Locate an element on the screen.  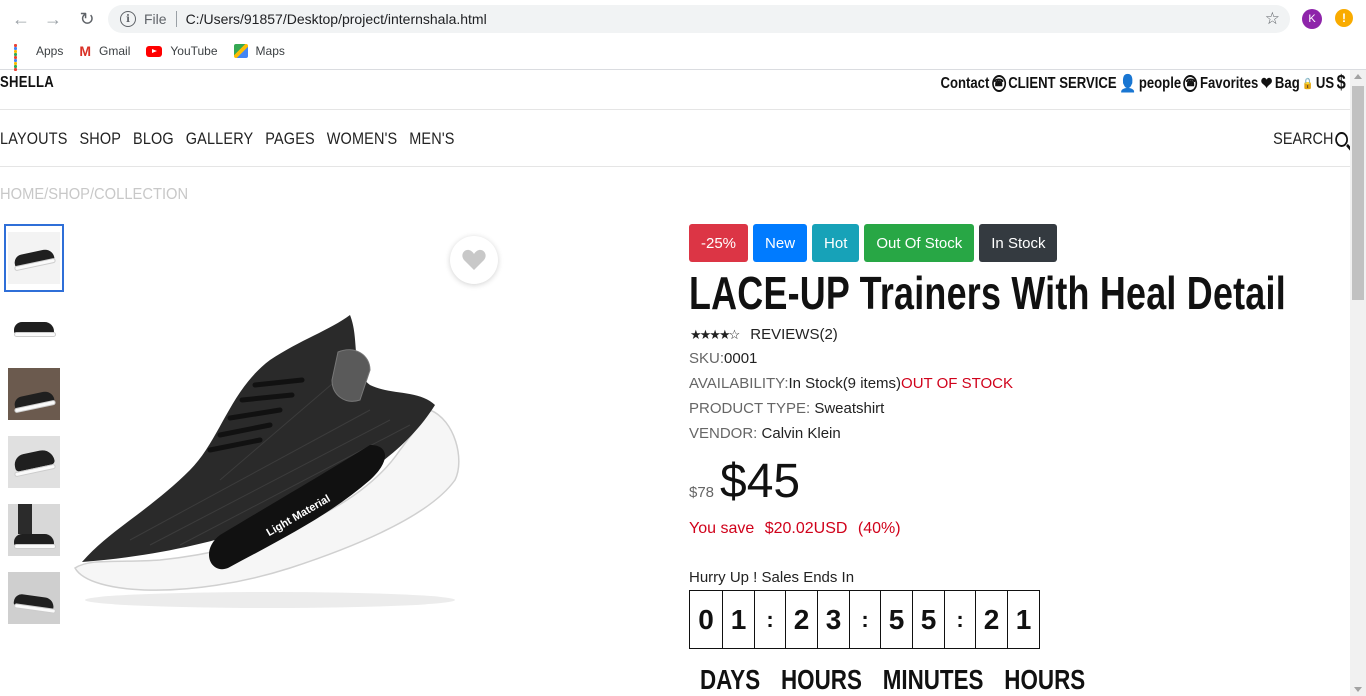
vendor-label: VENDOR: is located at coordinates (723, 433).